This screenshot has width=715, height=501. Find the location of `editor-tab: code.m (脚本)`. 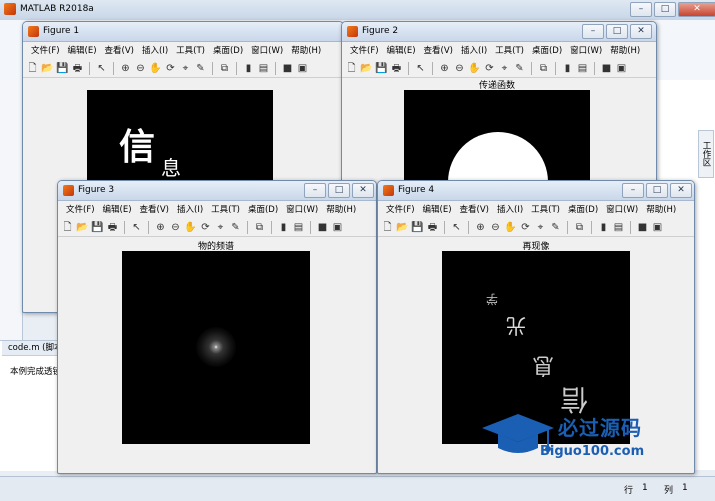

editor-tab: code.m (脚本) is located at coordinates (33, 348).